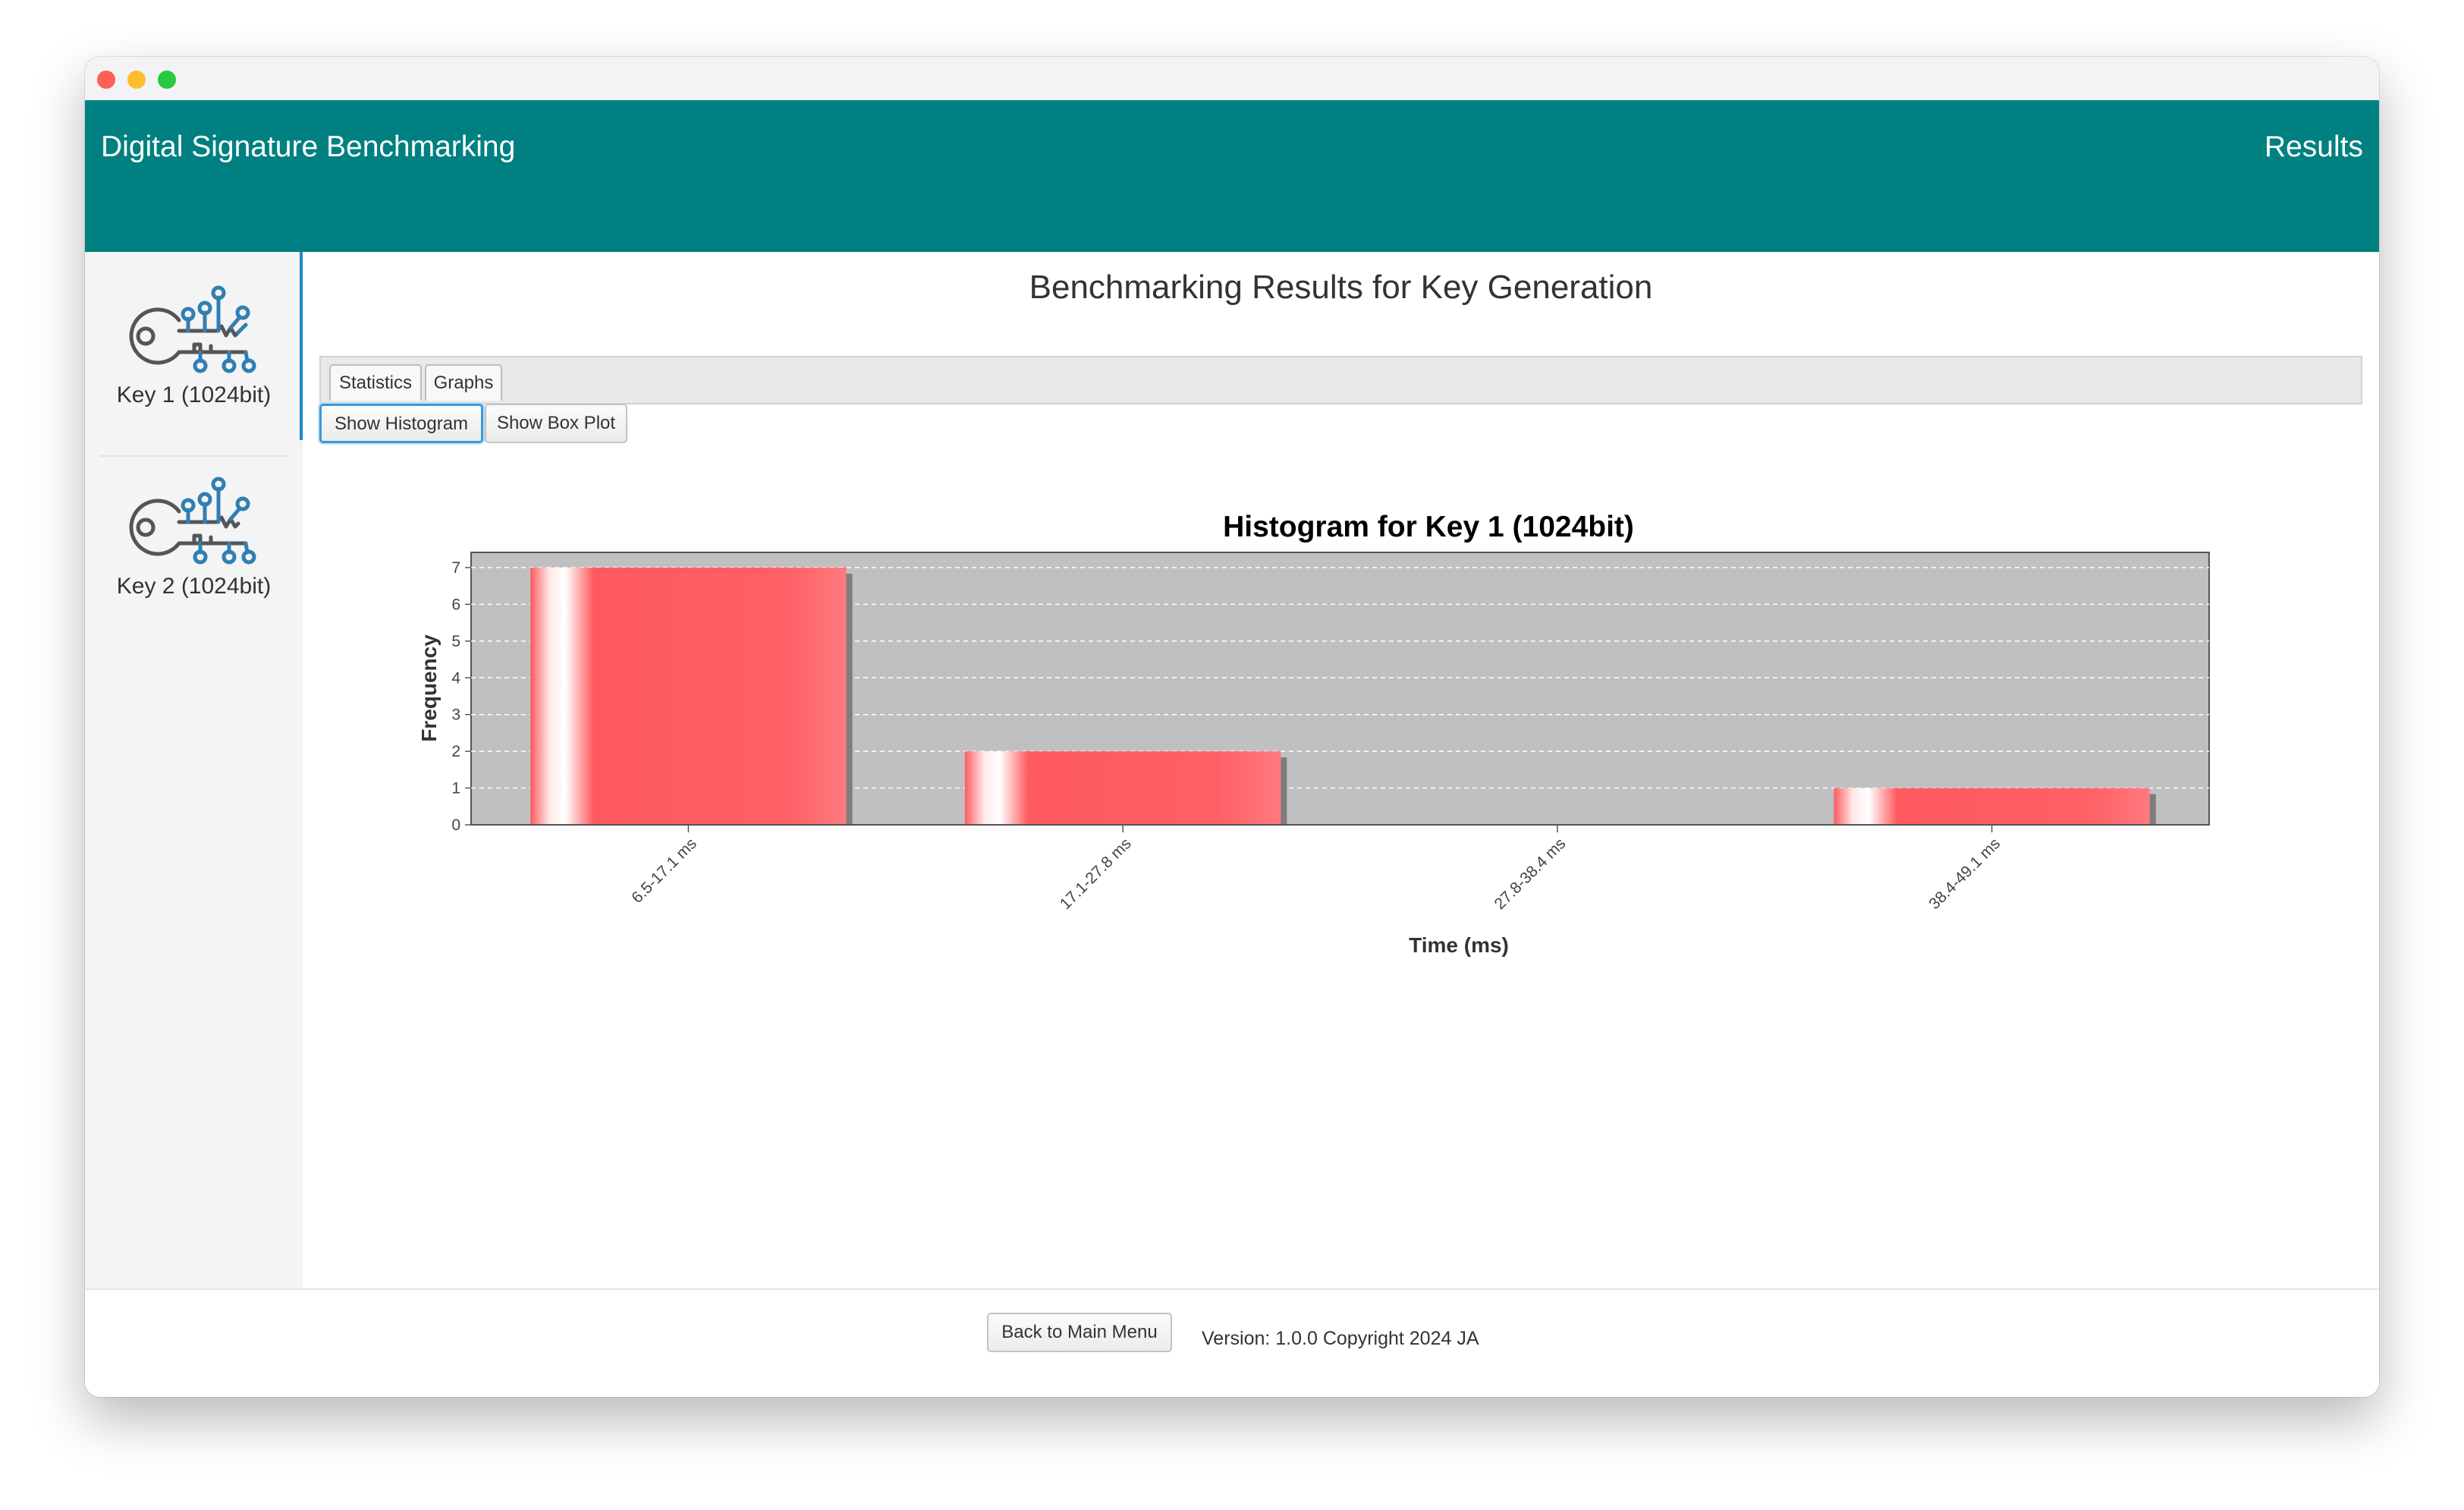 Image resolution: width=2464 pixels, height=1510 pixels. What do you see at coordinates (1232, 78) in the screenshot?
I see `title-bar` at bounding box center [1232, 78].